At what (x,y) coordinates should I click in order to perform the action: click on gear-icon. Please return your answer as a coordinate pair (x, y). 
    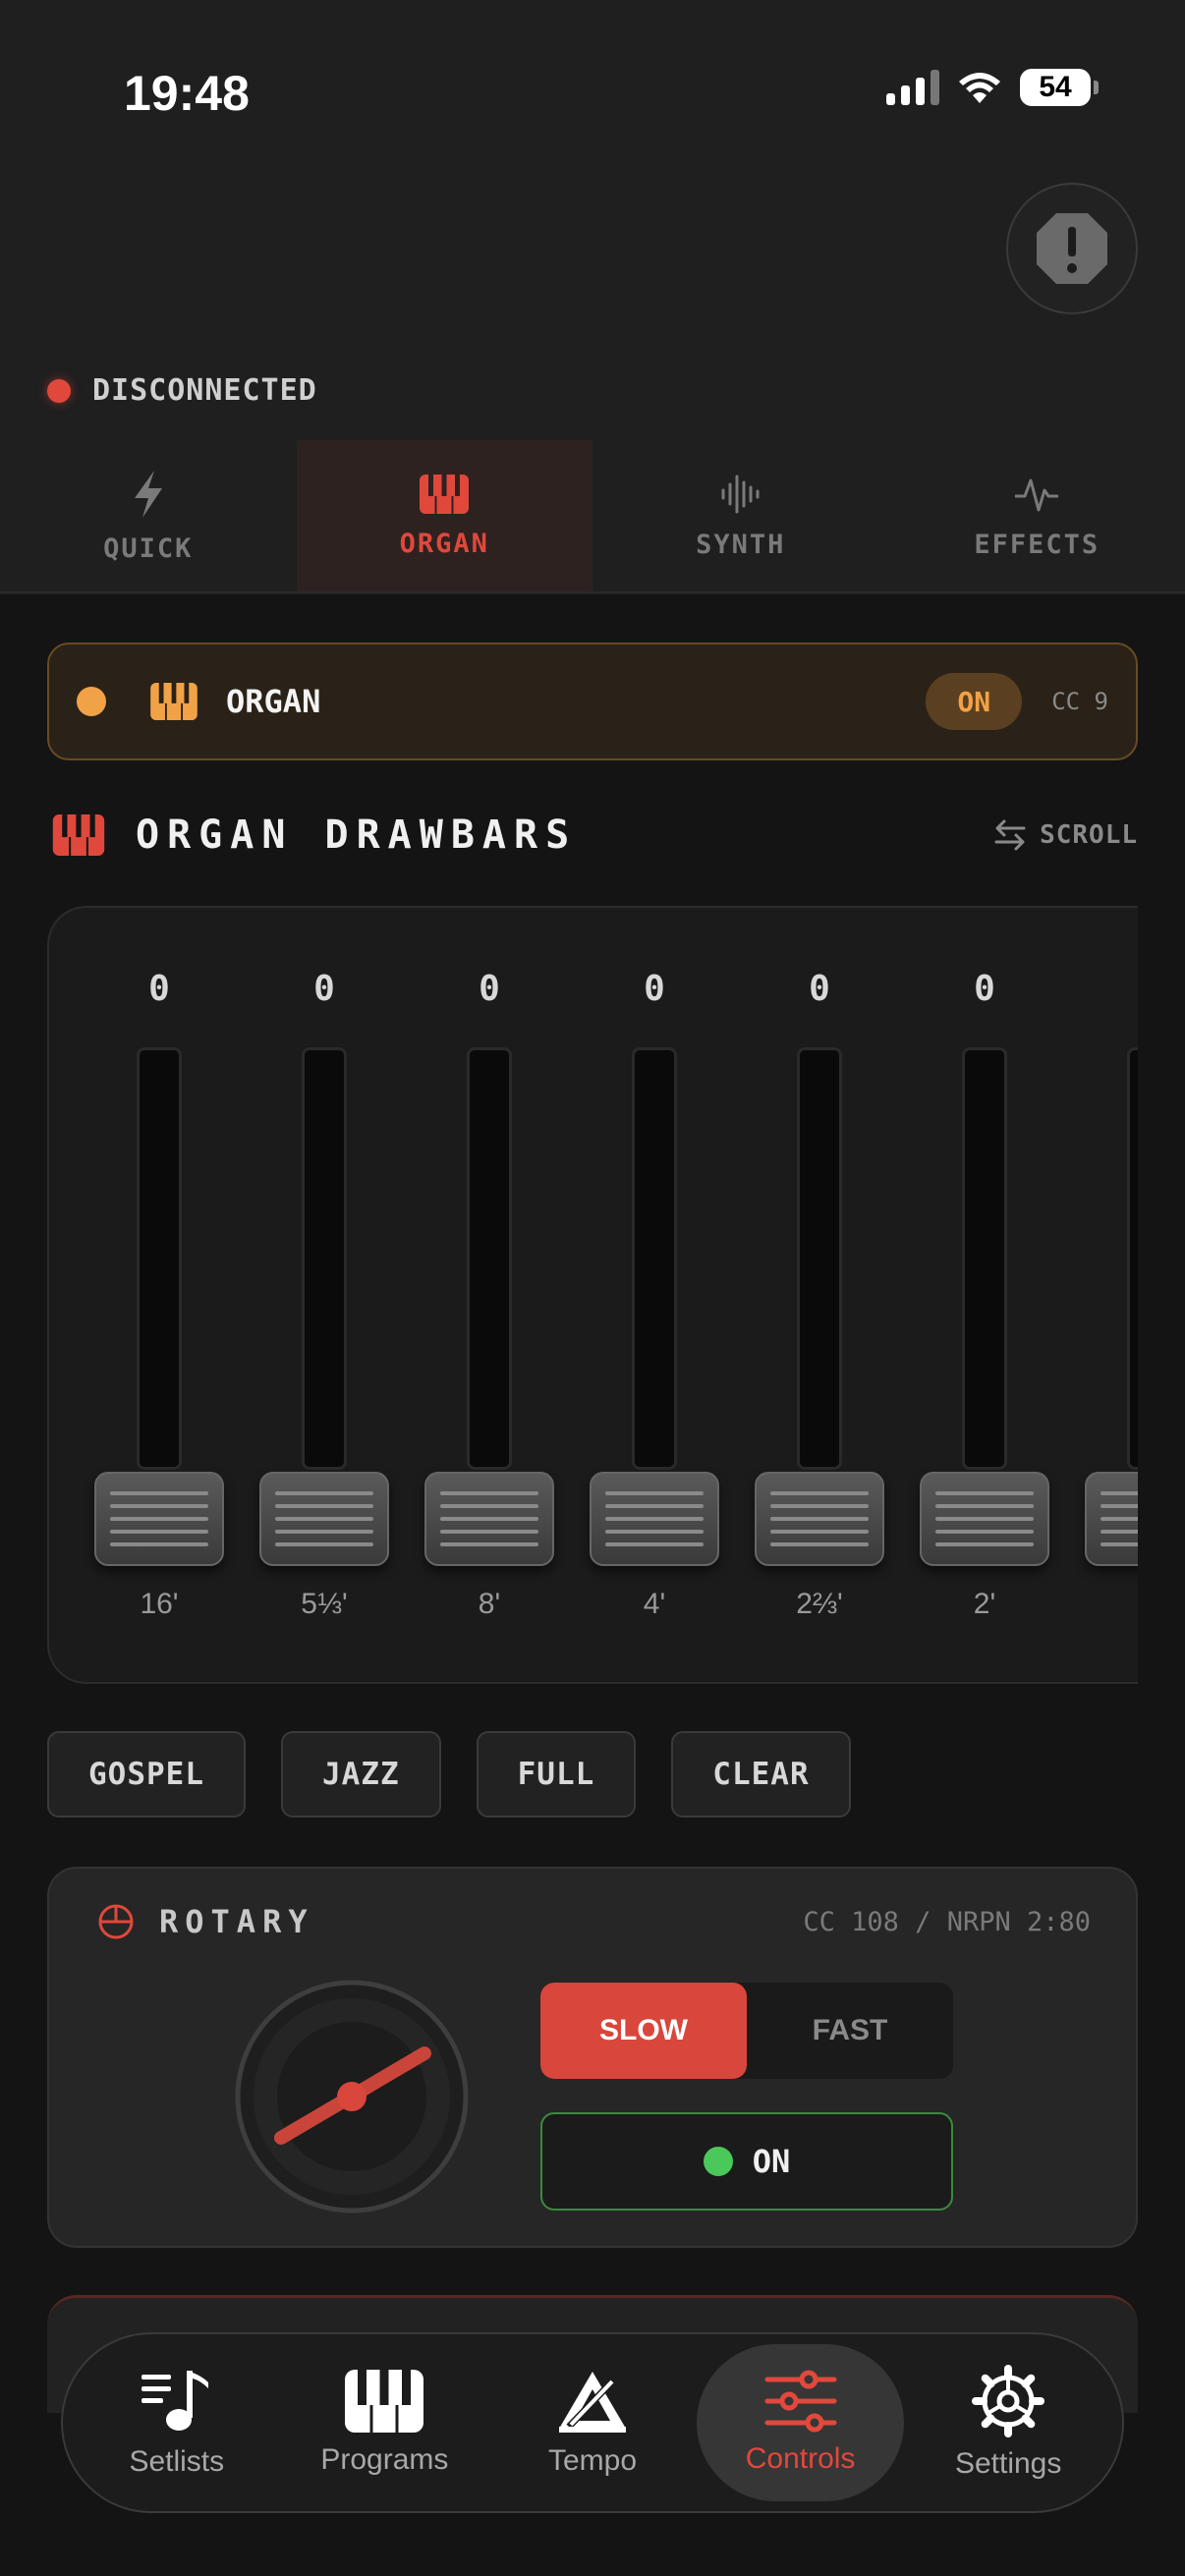
    Looking at the image, I should click on (1009, 2401).